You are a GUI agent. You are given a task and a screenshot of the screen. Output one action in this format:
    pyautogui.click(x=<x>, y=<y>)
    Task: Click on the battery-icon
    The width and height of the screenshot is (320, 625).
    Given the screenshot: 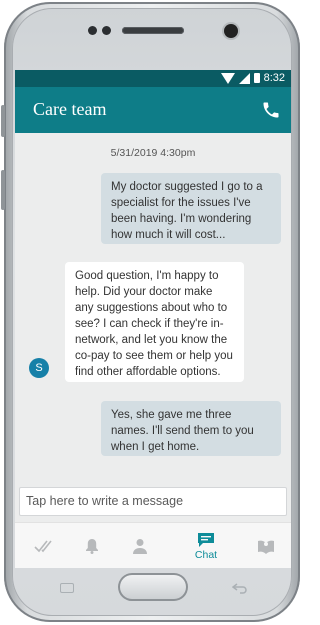 What is the action you would take?
    pyautogui.click(x=256, y=78)
    